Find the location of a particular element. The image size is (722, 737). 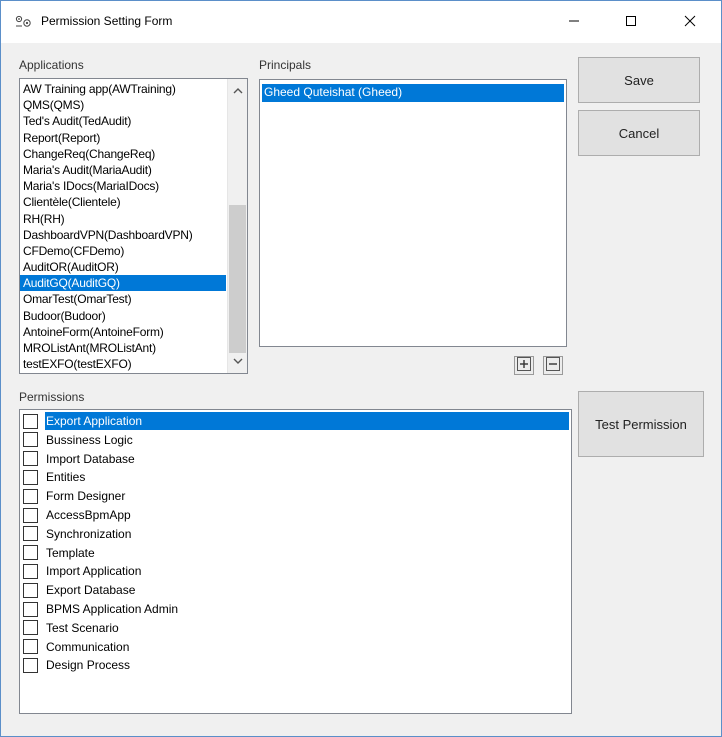

application-item: ChangeReq(ChangeReq) is located at coordinates (123, 154).